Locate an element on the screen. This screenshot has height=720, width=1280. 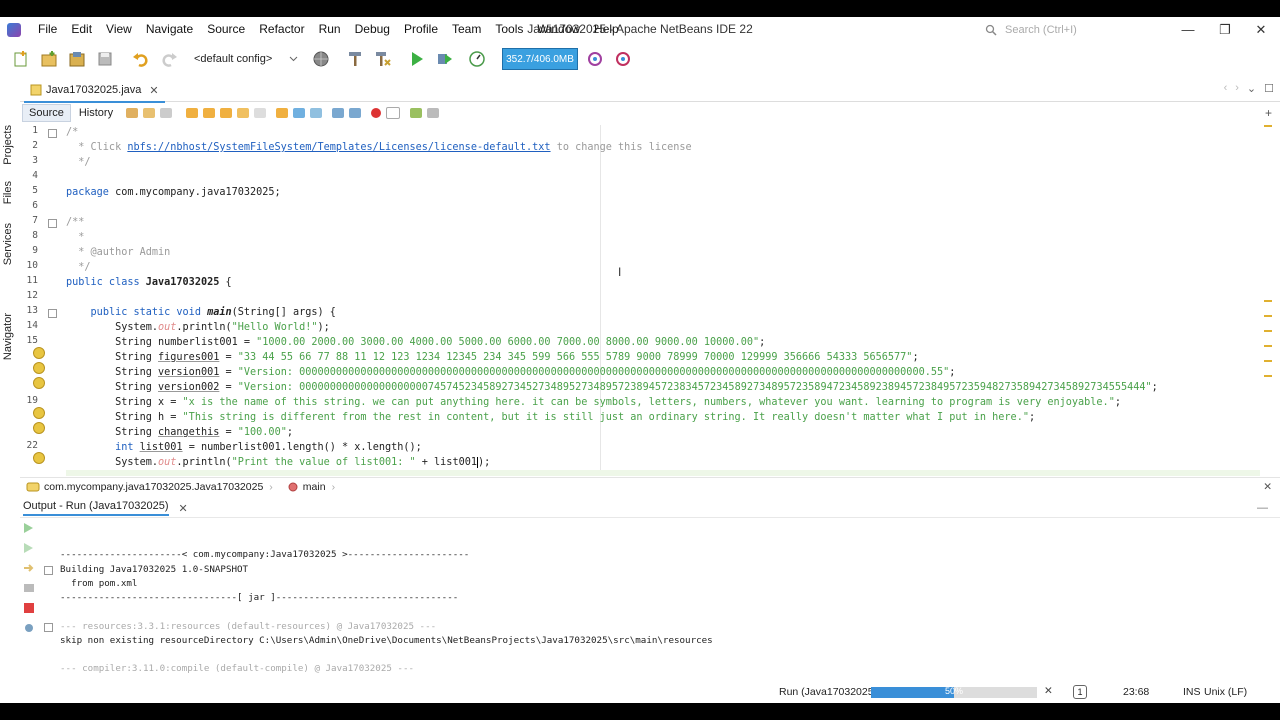
save-all-button is located at coordinates (105, 59).